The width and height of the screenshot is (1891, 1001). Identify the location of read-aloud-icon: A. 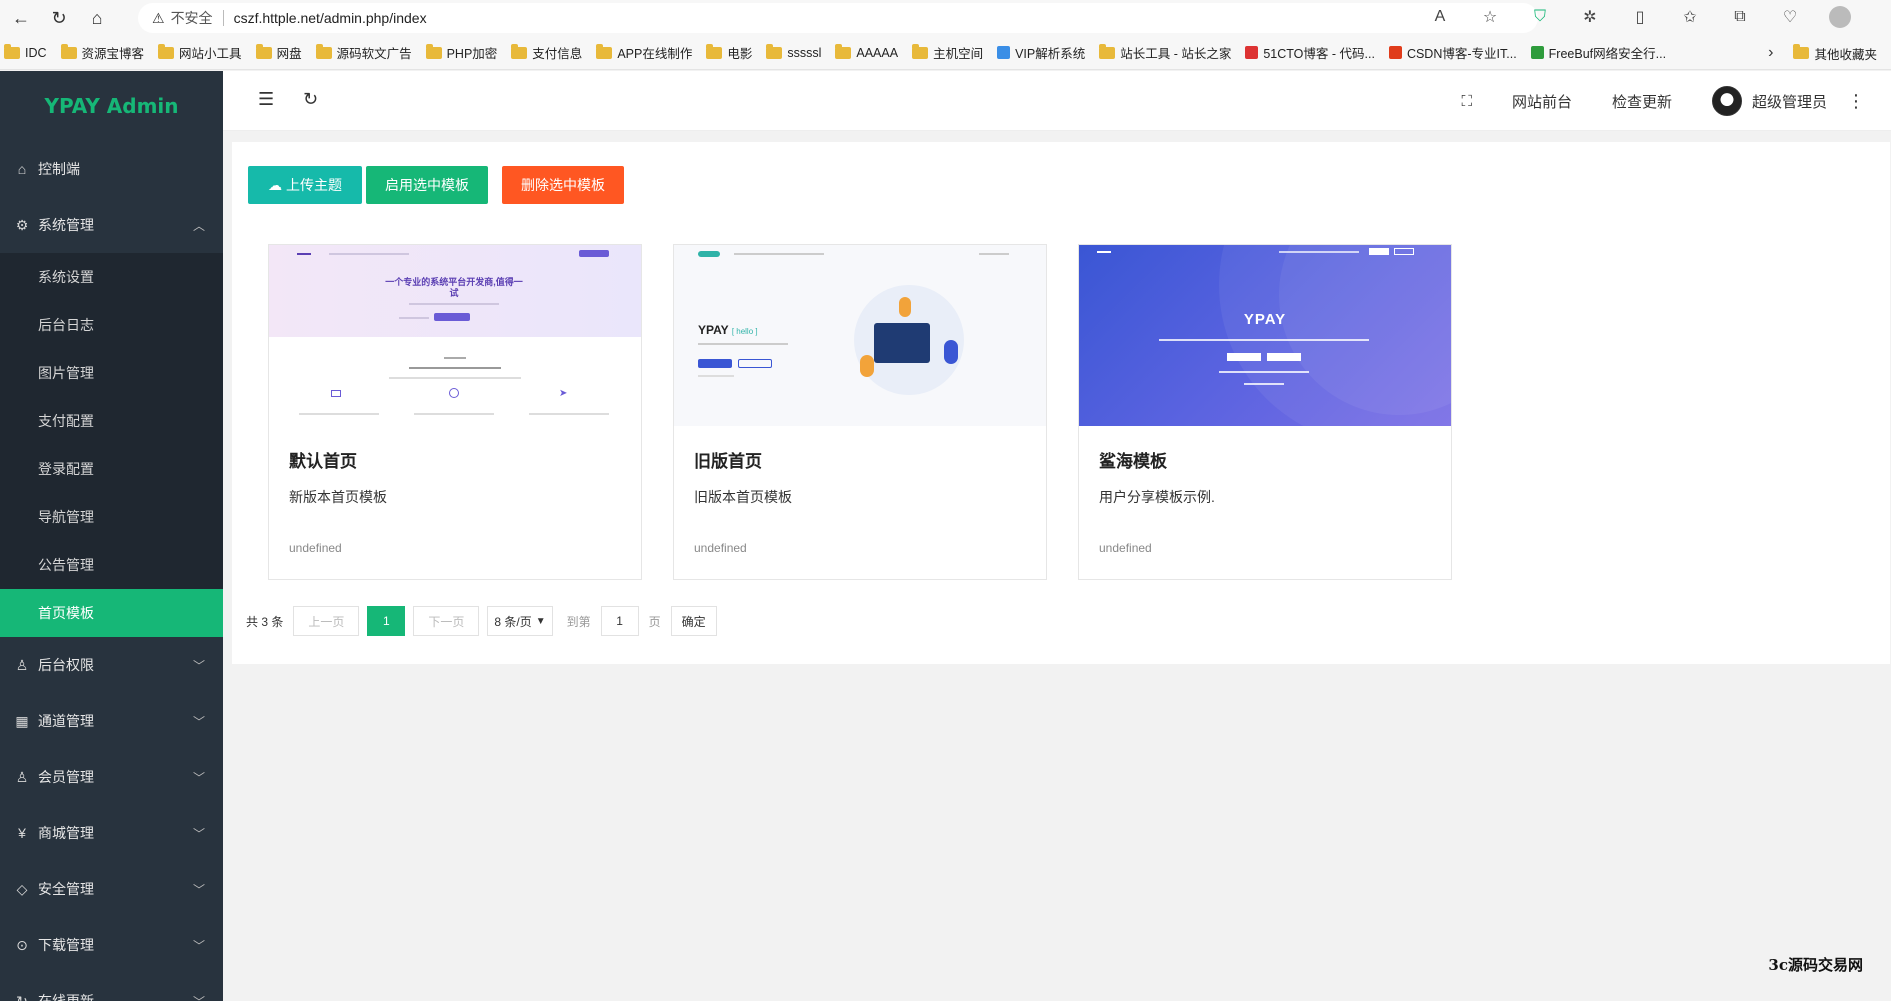
(1440, 17).